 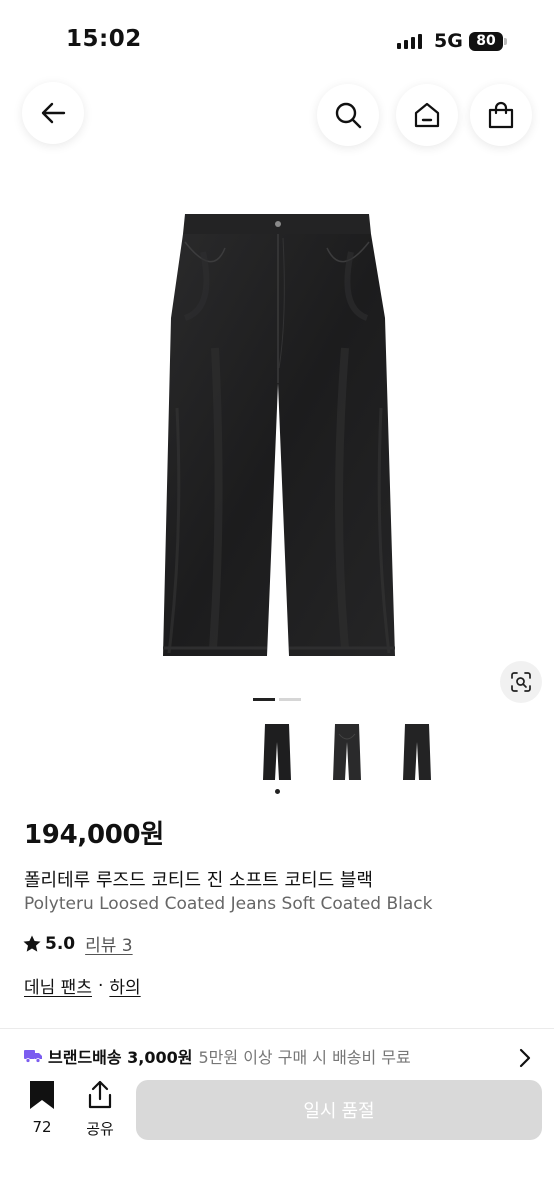 I want to click on section-divider, so click(x=277, y=1028).